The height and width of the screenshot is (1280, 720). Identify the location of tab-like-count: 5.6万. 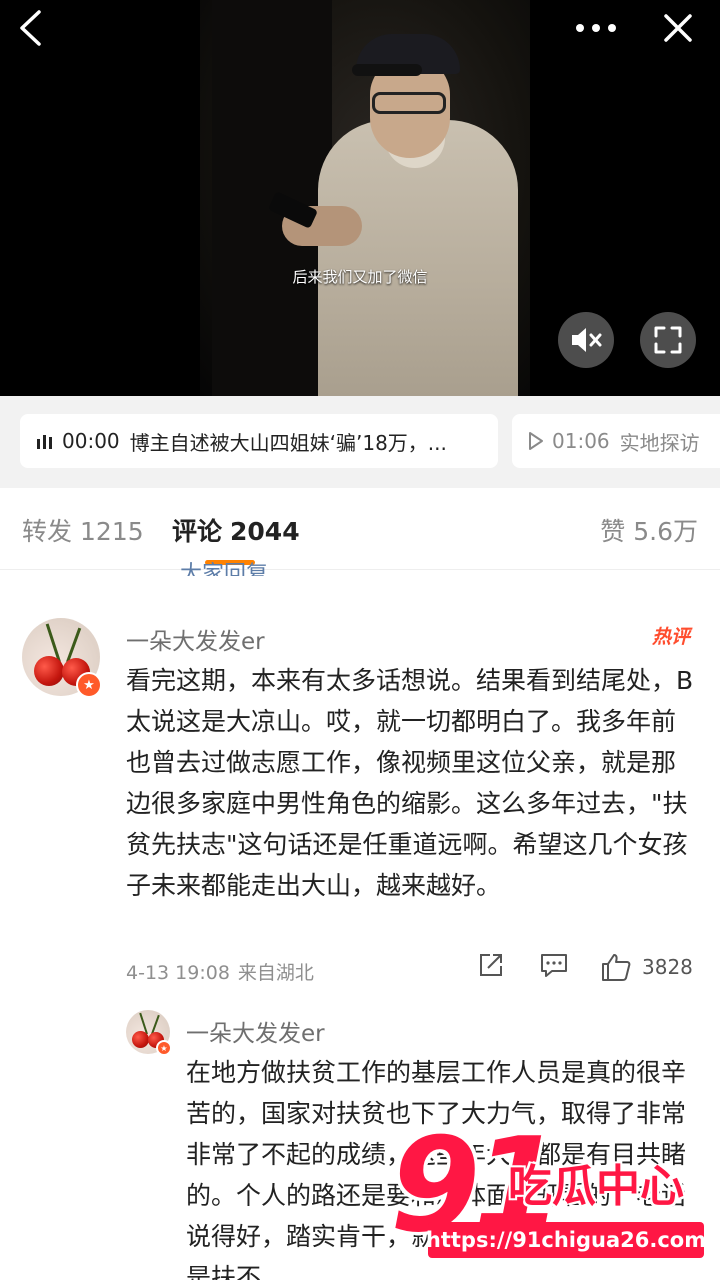
(665, 531).